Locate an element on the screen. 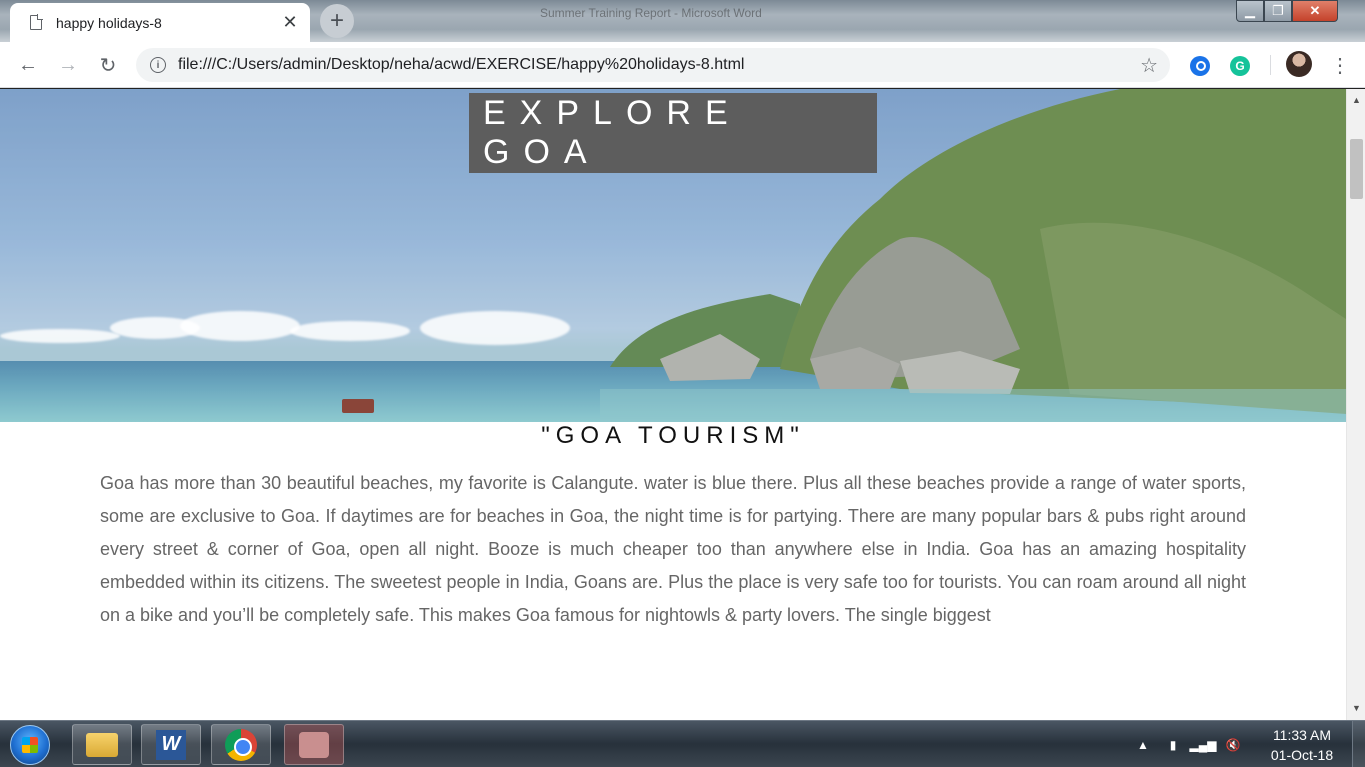  reload-button: ↻ is located at coordinates (108, 65).